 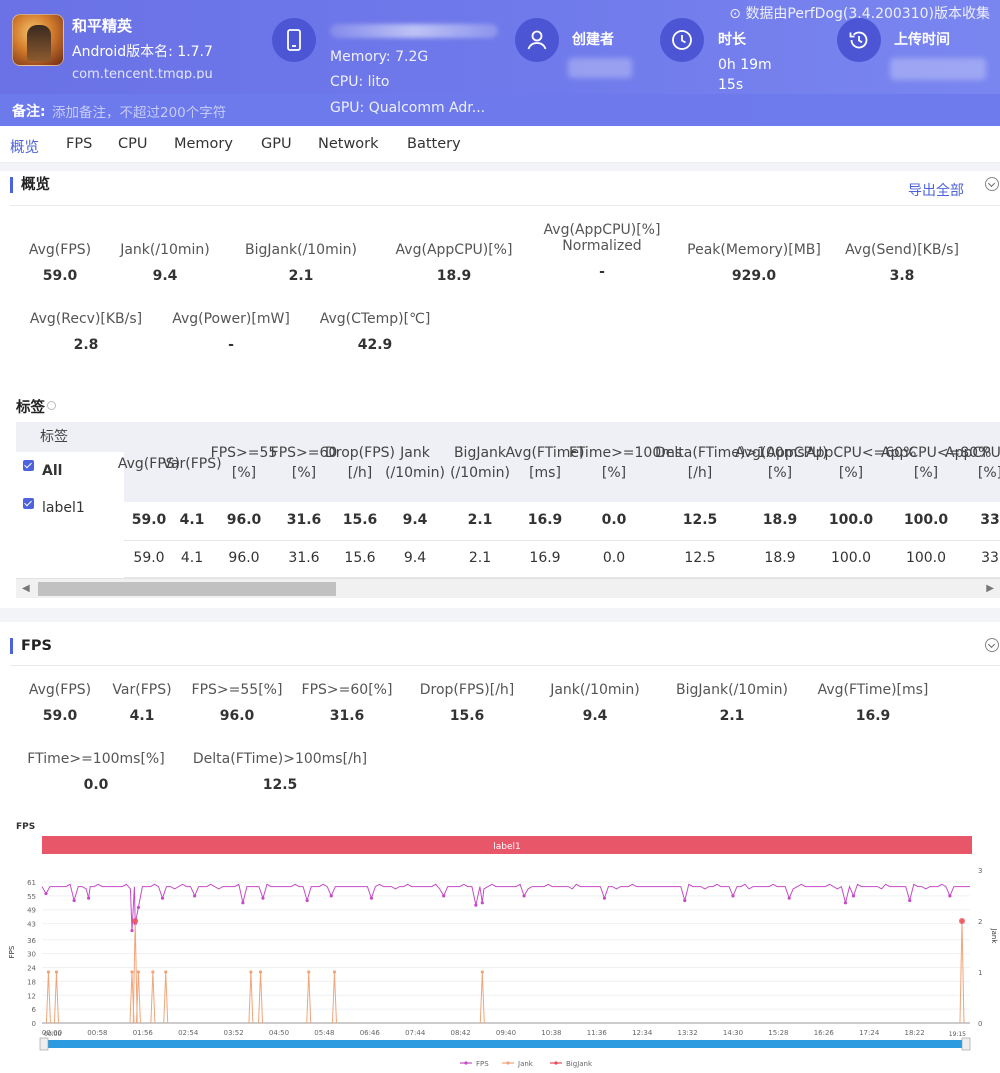 What do you see at coordinates (980, 1024) in the screenshot?
I see `y2-tick-label: 0` at bounding box center [980, 1024].